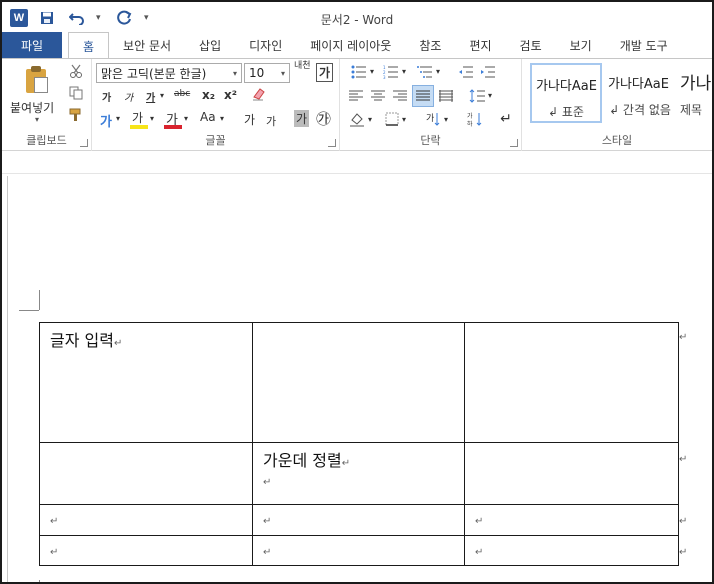  I want to click on highlight-button: 가, so click(137, 117).